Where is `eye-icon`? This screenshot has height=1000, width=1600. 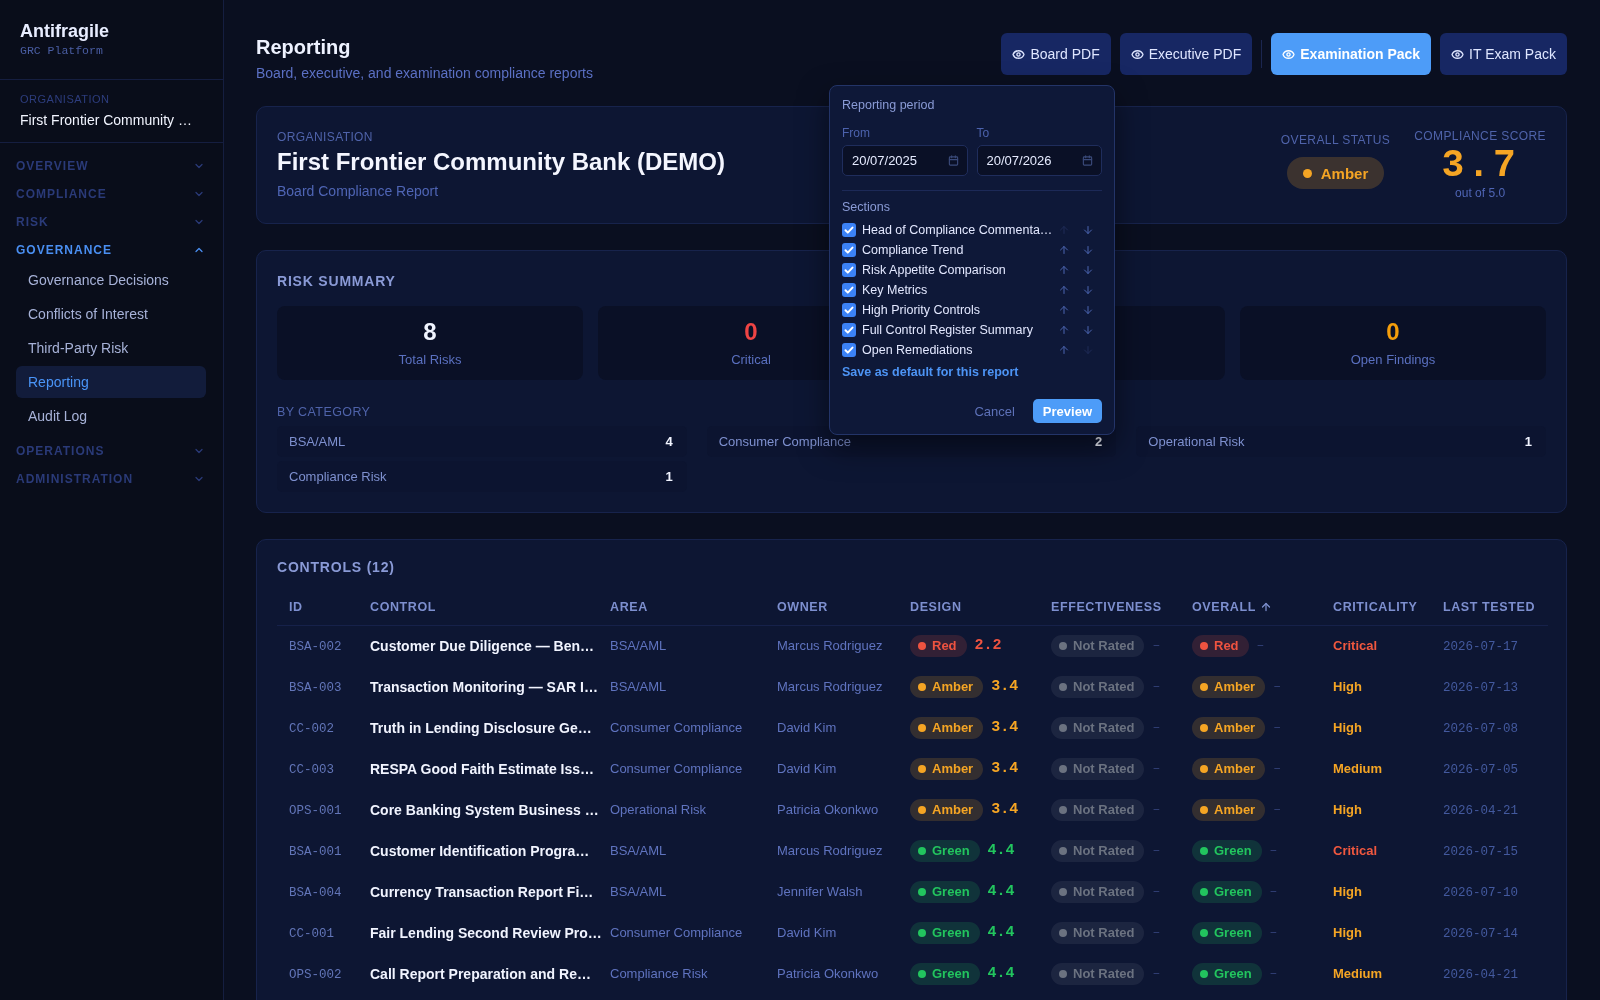
eye-icon is located at coordinates (1458, 54).